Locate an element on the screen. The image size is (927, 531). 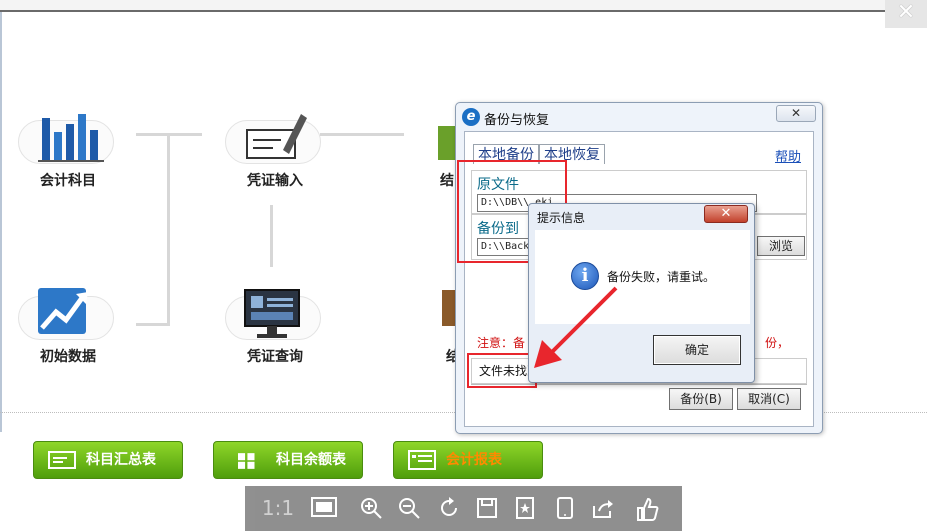
subject-balance-button: 科目余额表 is located at coordinates (288, 460).